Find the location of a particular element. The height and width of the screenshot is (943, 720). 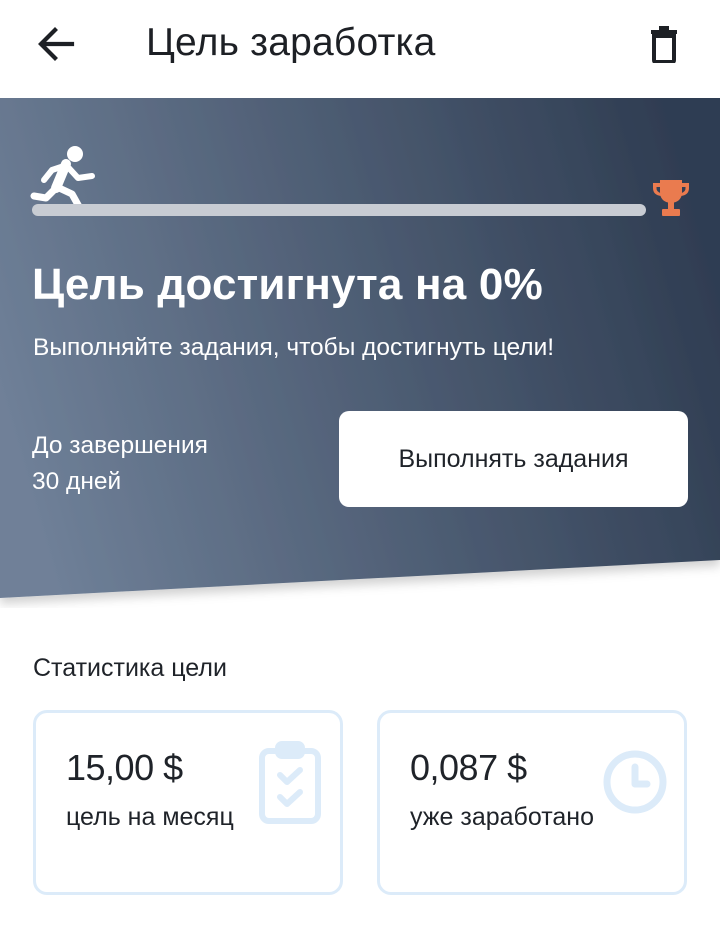

stat-card-earned: 0,087 $ уже заработано is located at coordinates (532, 802).